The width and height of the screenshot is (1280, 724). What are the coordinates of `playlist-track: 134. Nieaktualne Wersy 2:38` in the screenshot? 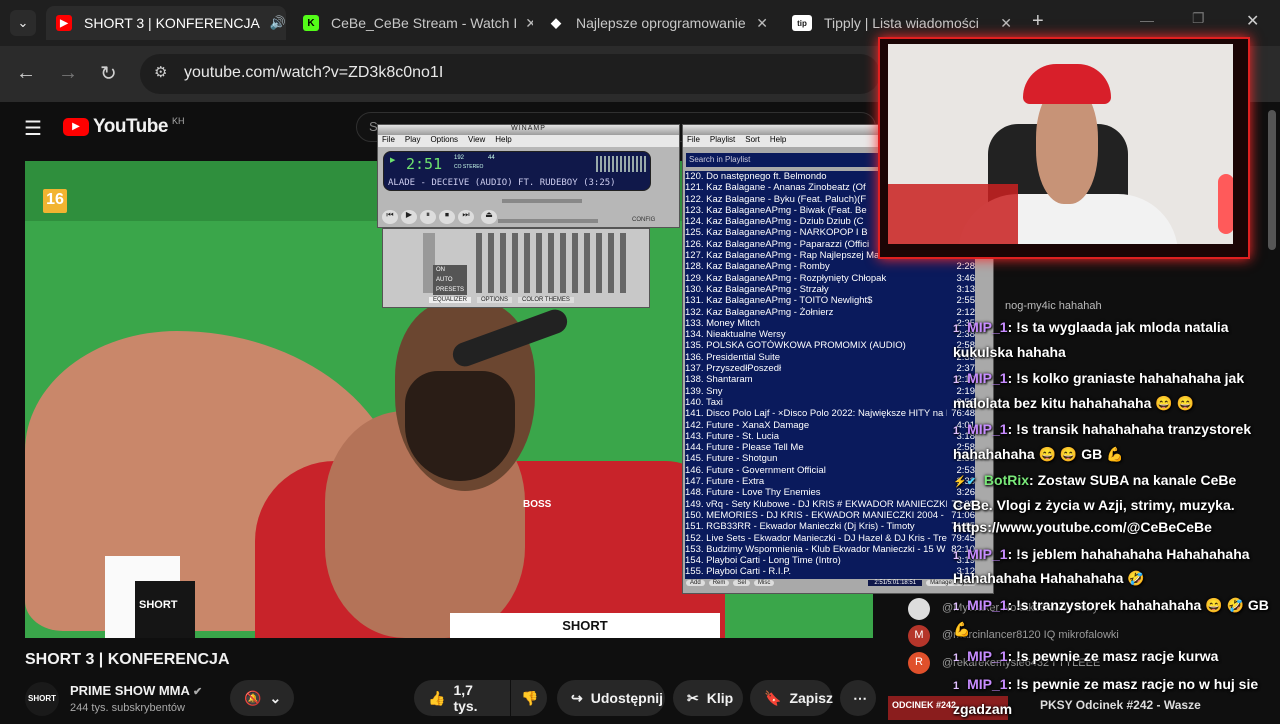 It's located at (830, 334).